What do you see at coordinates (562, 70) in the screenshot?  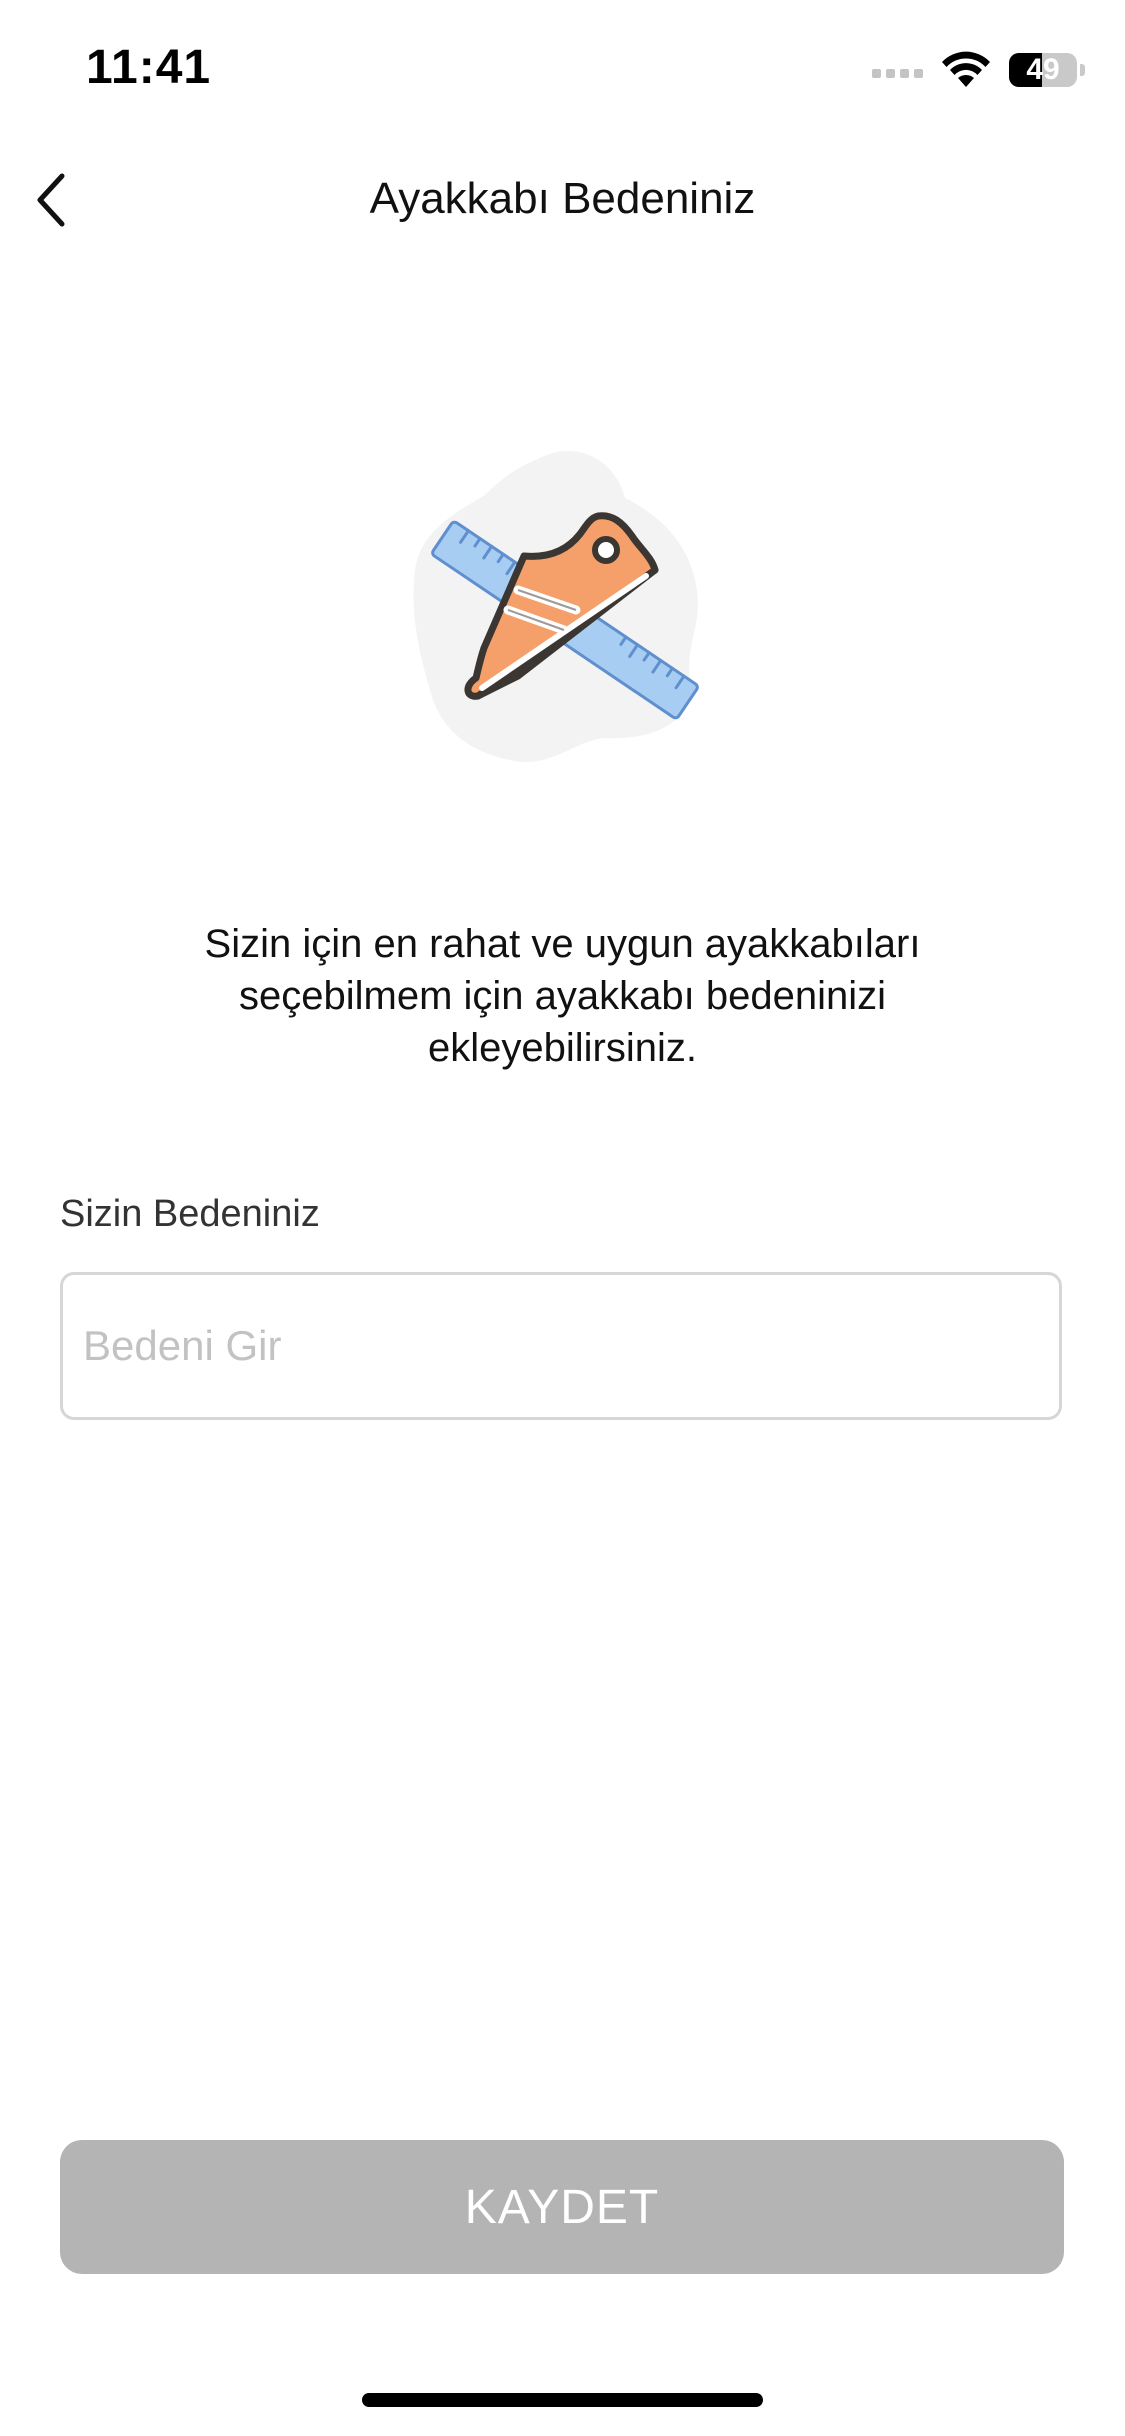 I see `status-bar: 11:41 49` at bounding box center [562, 70].